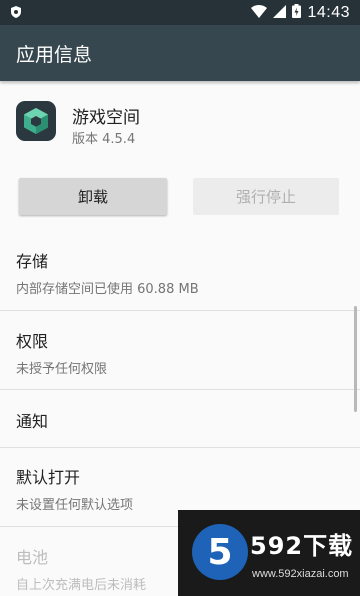 The height and width of the screenshot is (596, 360). I want to click on watermark-logo-digit: 5, so click(220, 552).